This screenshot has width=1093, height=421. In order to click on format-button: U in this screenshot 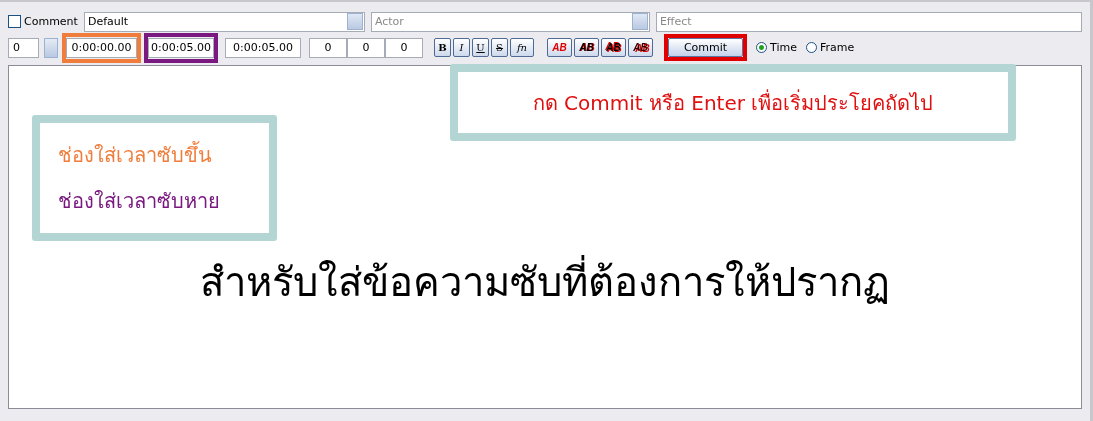, I will do `click(480, 47)`.